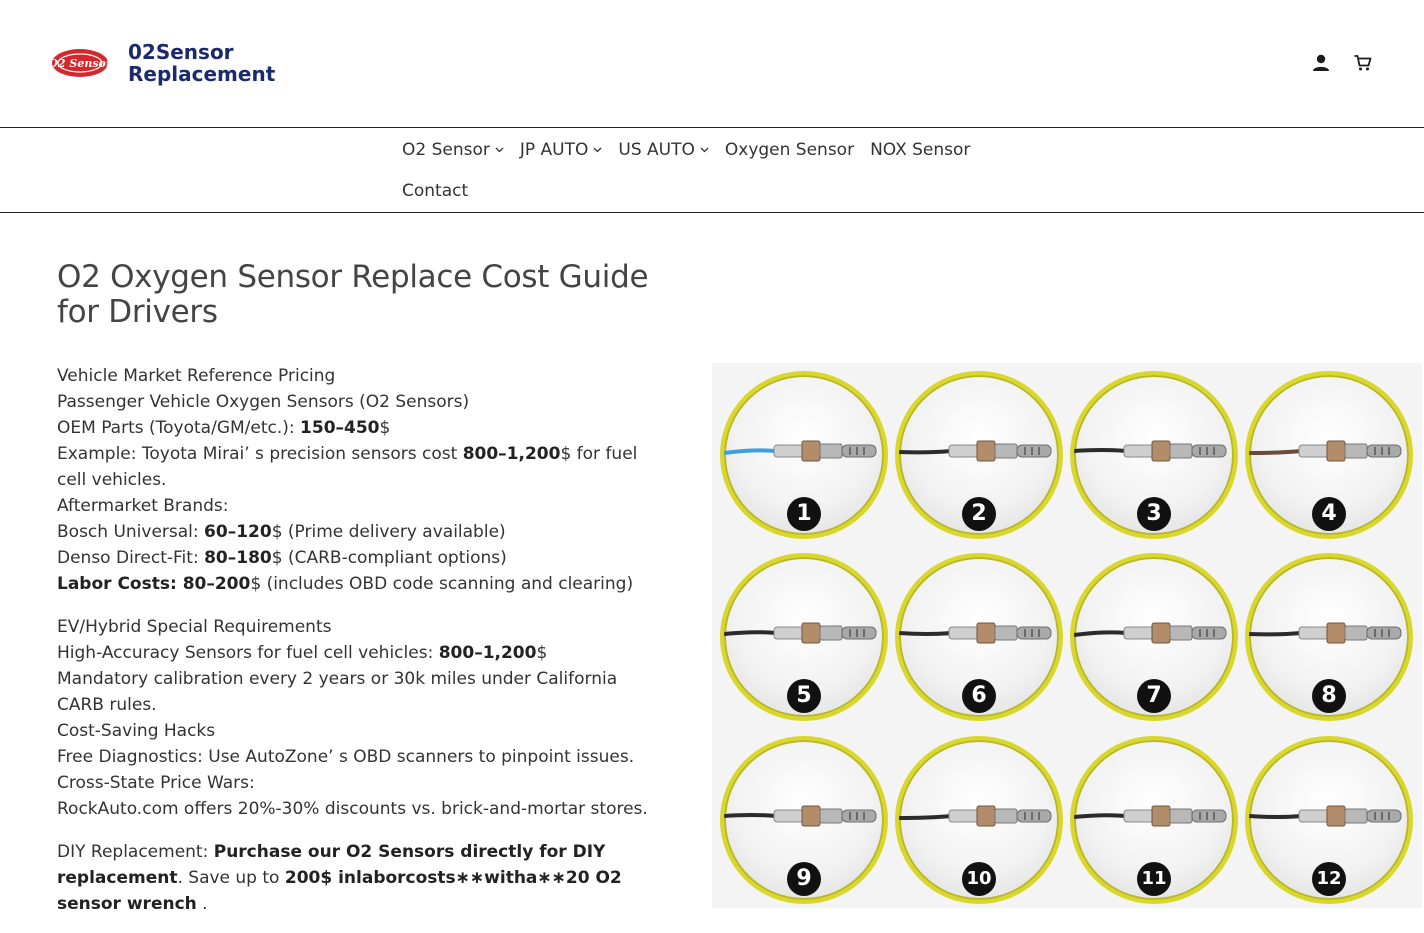 The image size is (1424, 933). I want to click on sensor-thumbnail: 12, so click(1329, 820).